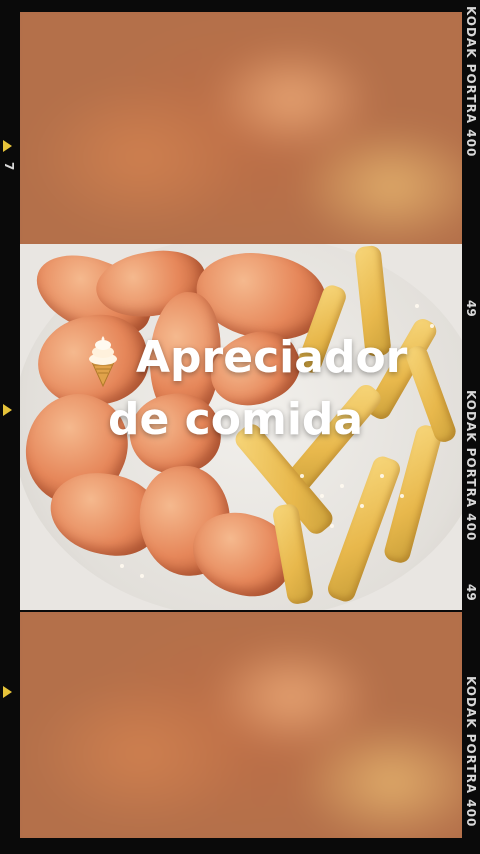 The image size is (480, 854). Describe the element at coordinates (272, 357) in the screenshot. I see `caption-line-1: Apreciador` at that location.